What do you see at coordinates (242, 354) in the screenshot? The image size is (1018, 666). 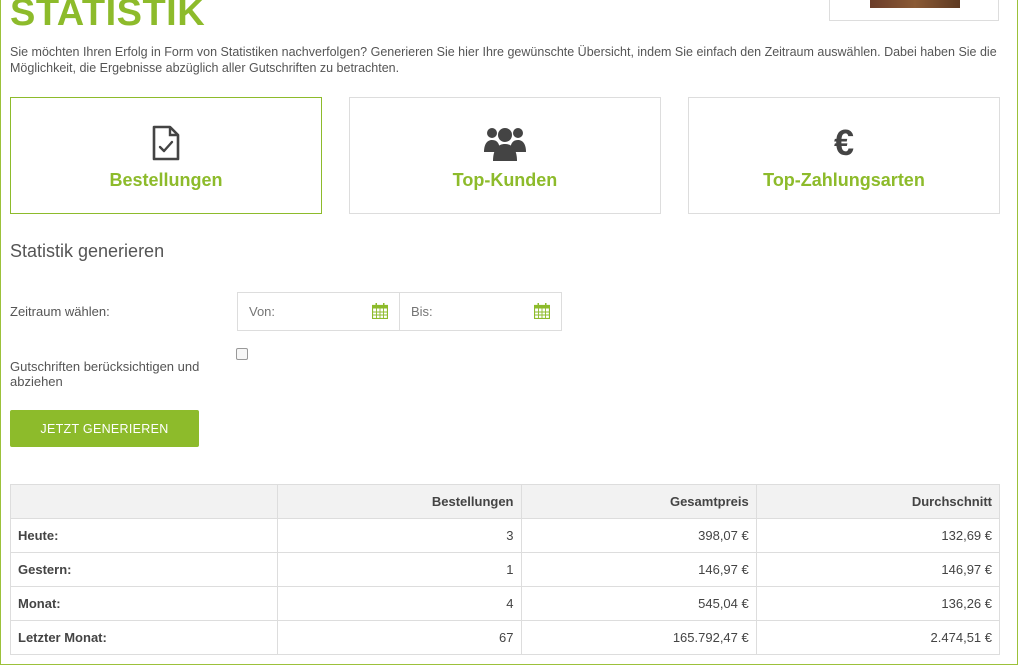 I see `credit-checkbox` at bounding box center [242, 354].